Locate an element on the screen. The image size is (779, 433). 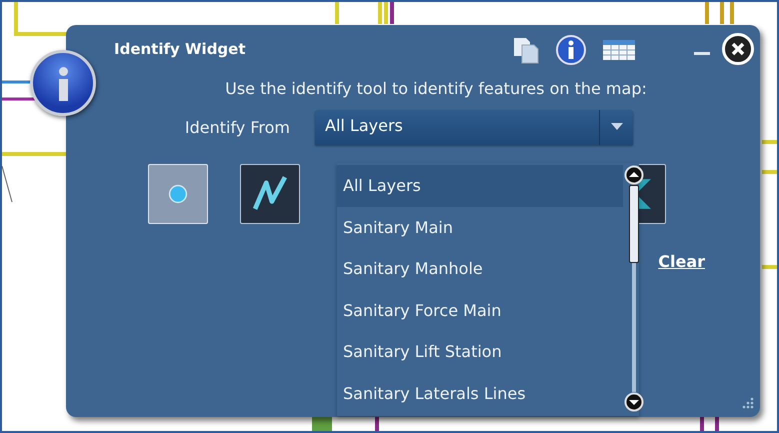
window-title: Identify Widget is located at coordinates (180, 49).